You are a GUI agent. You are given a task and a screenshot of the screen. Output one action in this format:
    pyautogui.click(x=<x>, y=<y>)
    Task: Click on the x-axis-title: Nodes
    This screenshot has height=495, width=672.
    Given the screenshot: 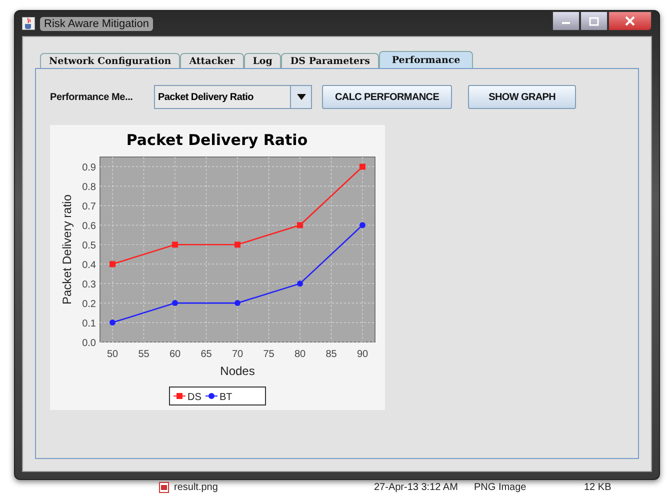 What is the action you would take?
    pyautogui.click(x=237, y=371)
    